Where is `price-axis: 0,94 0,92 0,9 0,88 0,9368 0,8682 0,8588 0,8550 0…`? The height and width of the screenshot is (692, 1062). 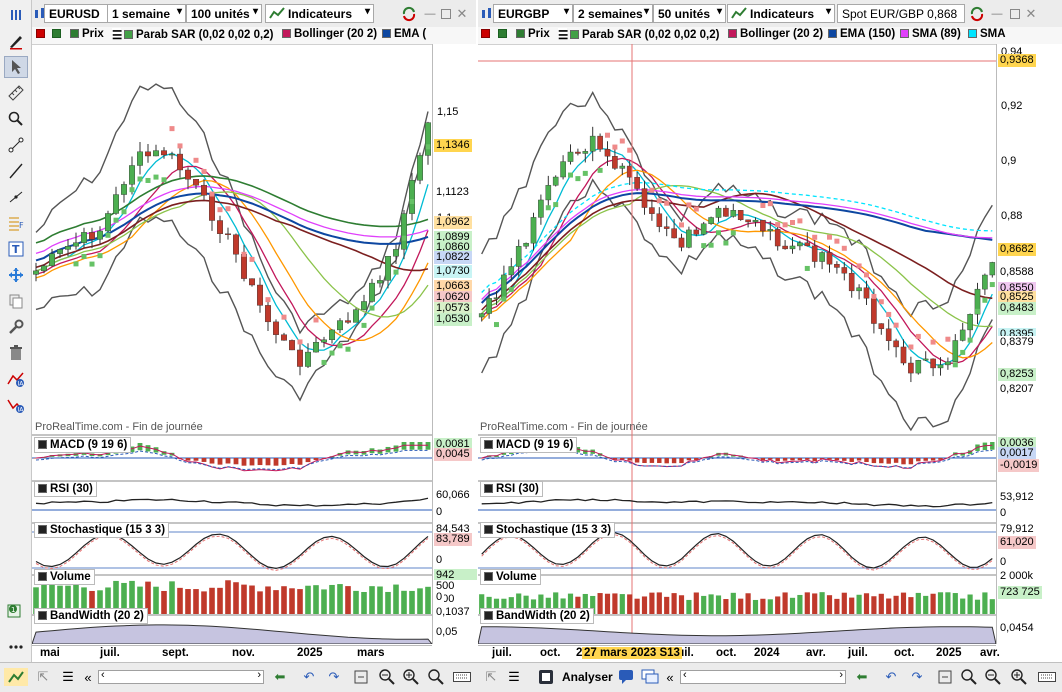 price-axis: 0,94 0,92 0,9 0,88 0,9368 0,8682 0,8588 0,8550 0… is located at coordinates (1029, 344).